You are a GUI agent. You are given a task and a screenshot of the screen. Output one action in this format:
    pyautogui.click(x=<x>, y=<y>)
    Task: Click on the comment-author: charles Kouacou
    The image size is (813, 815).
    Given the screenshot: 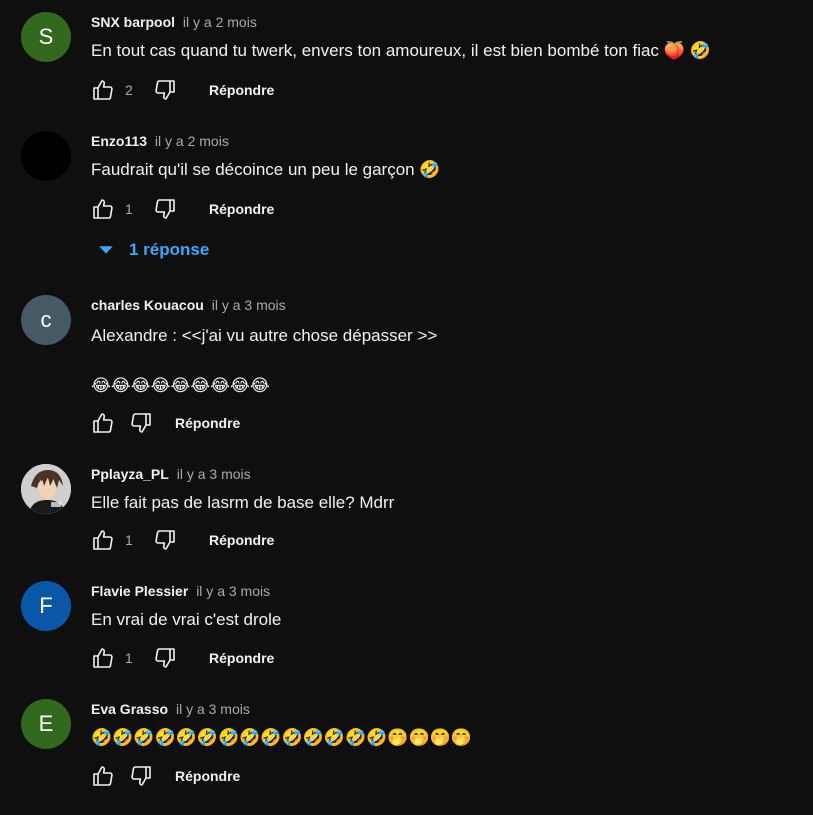 What is the action you would take?
    pyautogui.click(x=147, y=305)
    